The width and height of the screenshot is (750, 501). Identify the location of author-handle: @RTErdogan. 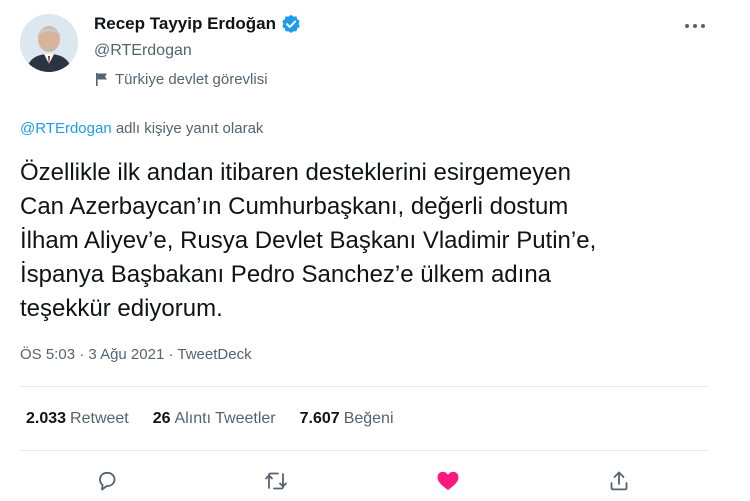
(143, 51).